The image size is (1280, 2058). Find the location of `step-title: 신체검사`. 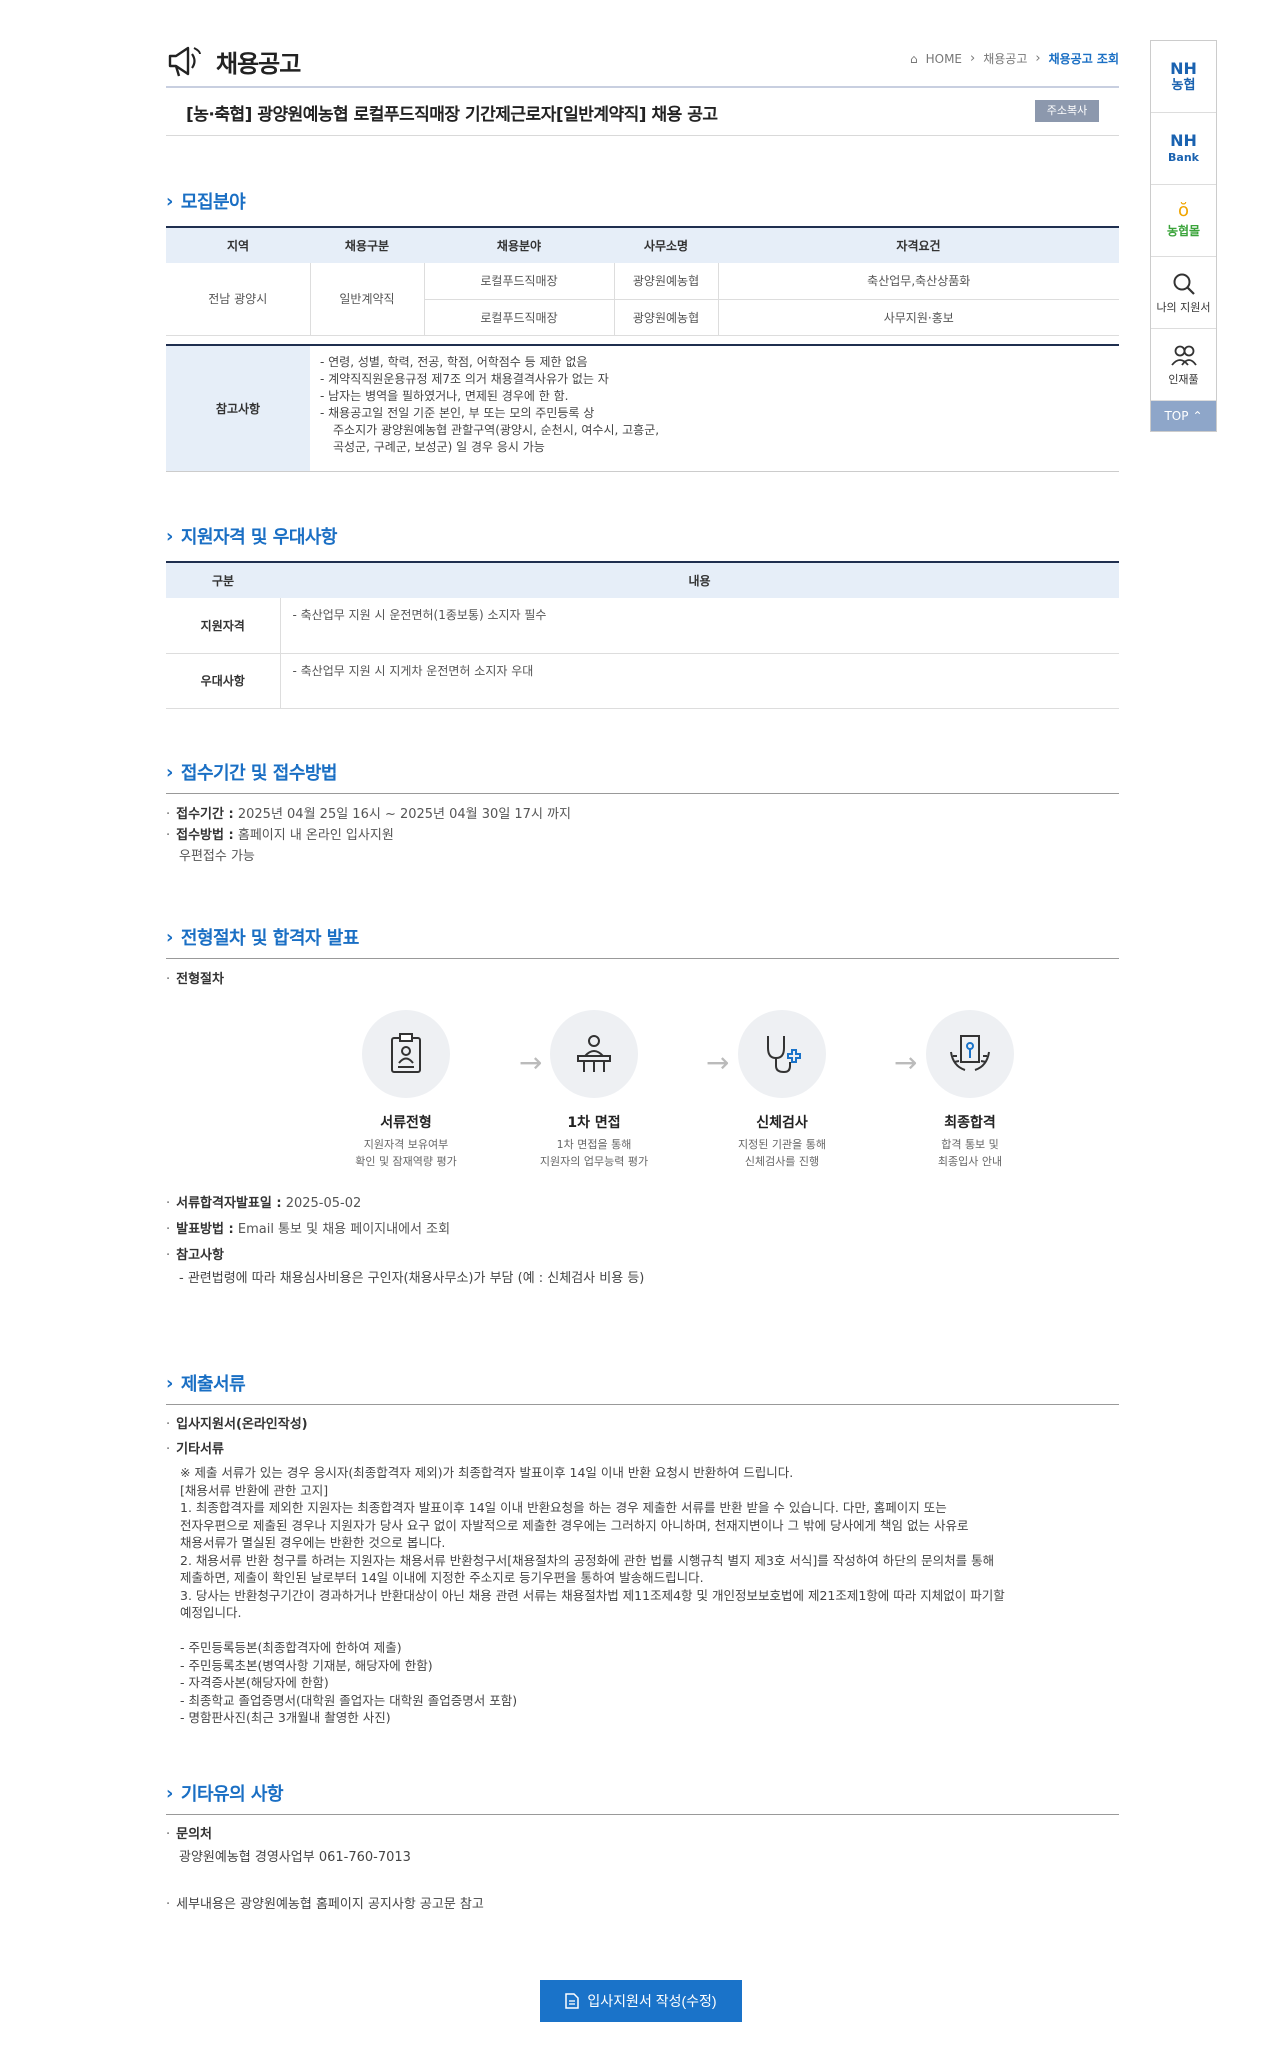

step-title: 신체검사 is located at coordinates (782, 1123).